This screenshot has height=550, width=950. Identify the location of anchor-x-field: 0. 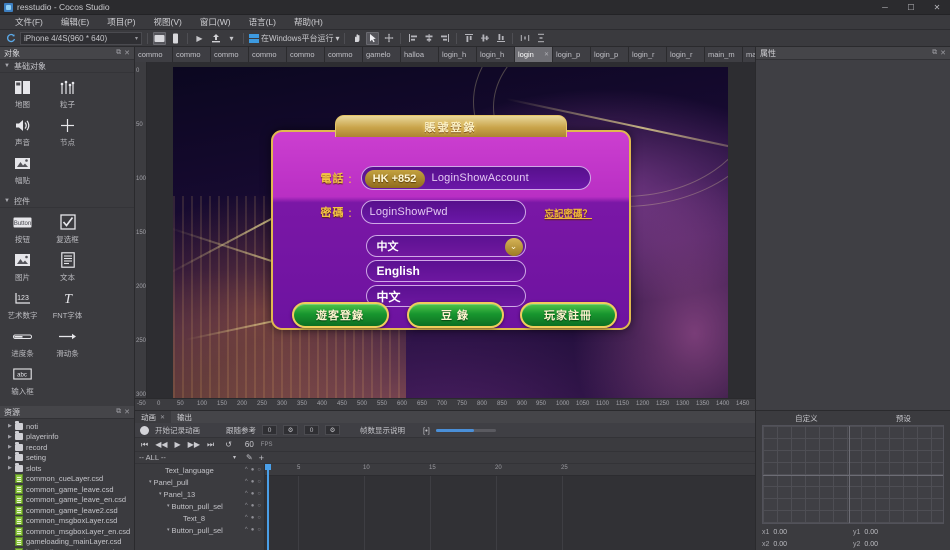
(269, 430).